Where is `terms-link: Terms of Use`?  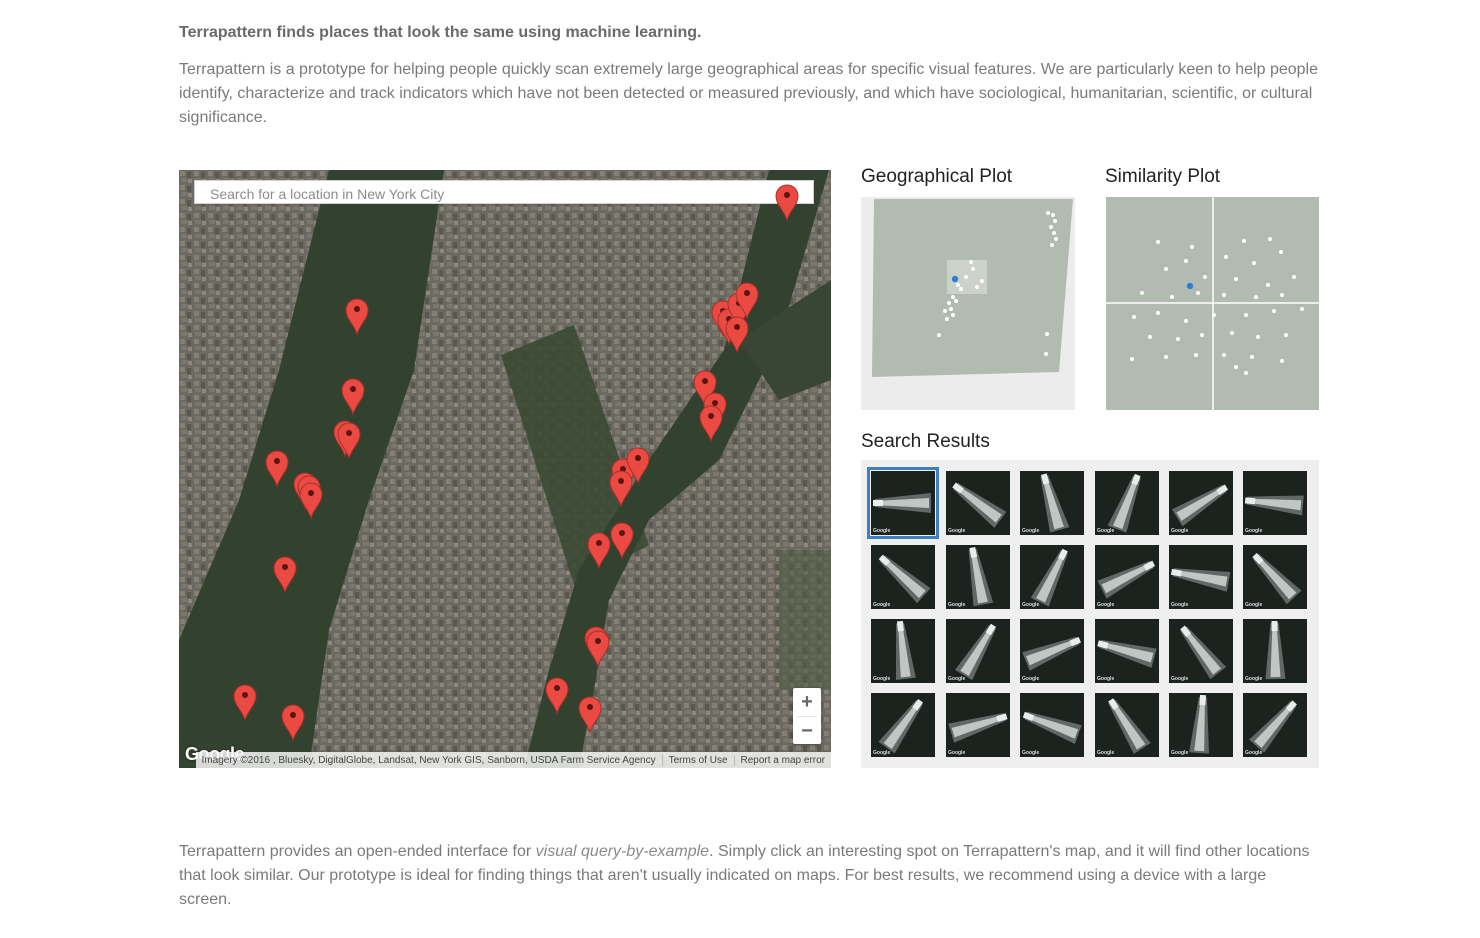
terms-link: Terms of Use is located at coordinates (699, 760).